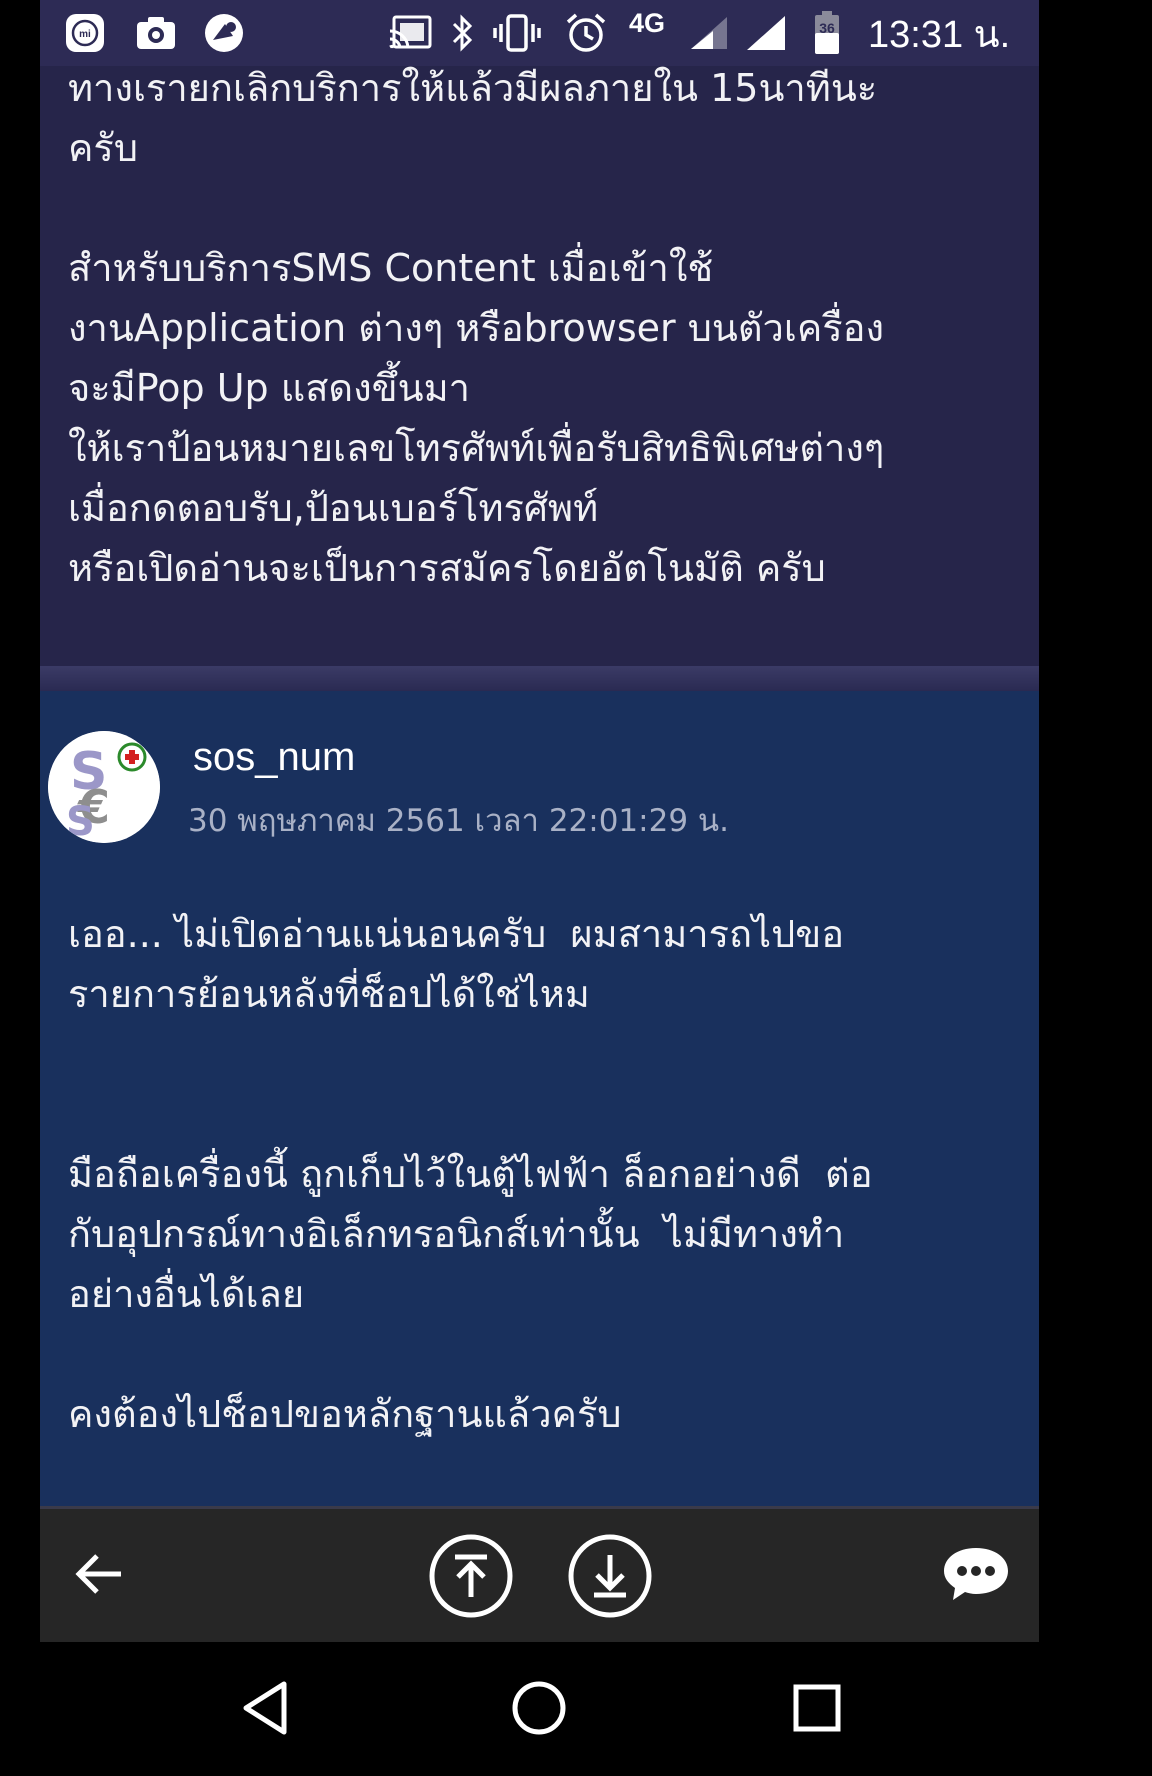 This screenshot has width=1152, height=1776. Describe the element at coordinates (458, 821) in the screenshot. I see `post-timestamp: 30 พฤษภาคม 2561 เวลา 22:01:29 น.` at that location.